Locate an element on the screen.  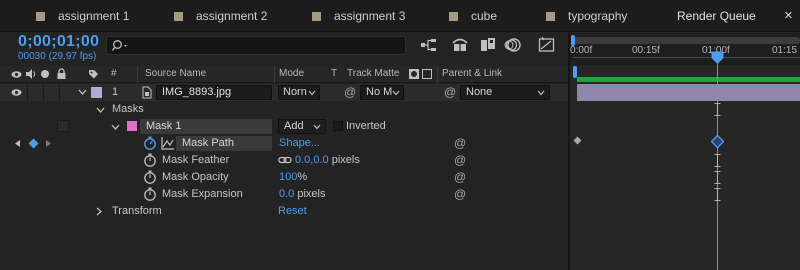
mask-opacity-row: Mask Opacity 100% @ is located at coordinates (284, 177).